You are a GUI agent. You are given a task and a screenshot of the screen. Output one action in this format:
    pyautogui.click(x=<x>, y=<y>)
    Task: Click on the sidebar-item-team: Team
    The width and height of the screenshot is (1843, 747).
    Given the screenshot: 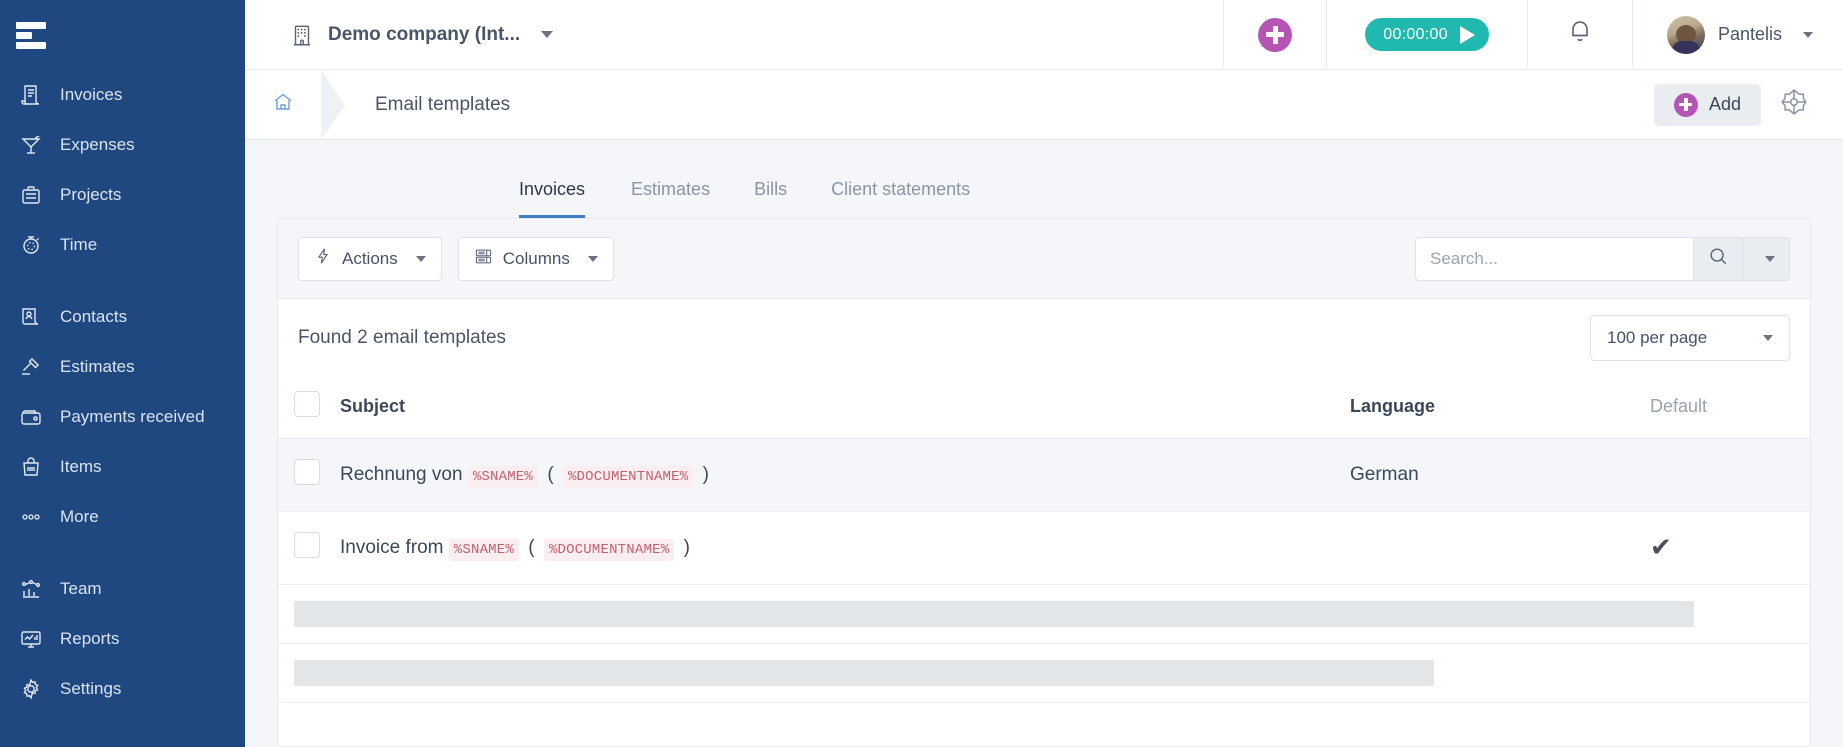 What is the action you would take?
    pyautogui.click(x=122, y=589)
    